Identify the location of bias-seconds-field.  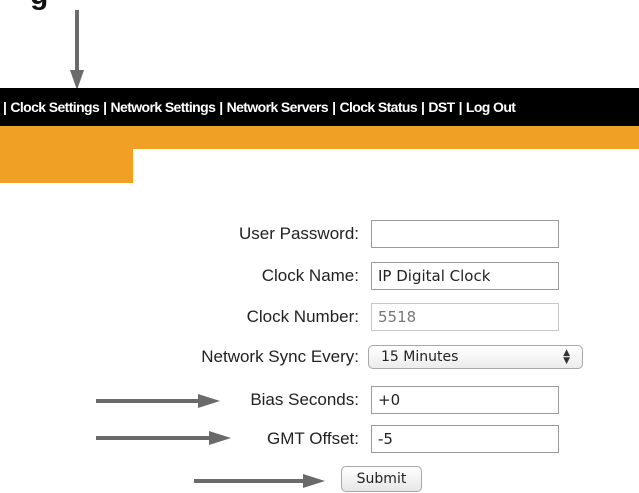
(465, 400).